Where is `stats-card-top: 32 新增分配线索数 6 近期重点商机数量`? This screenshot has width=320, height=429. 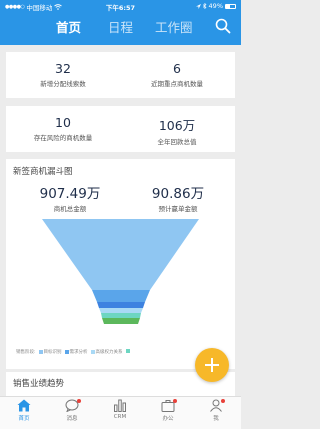
stats-card-top: 32 新增分配线索数 6 近期重点商机数量 is located at coordinates (120, 75).